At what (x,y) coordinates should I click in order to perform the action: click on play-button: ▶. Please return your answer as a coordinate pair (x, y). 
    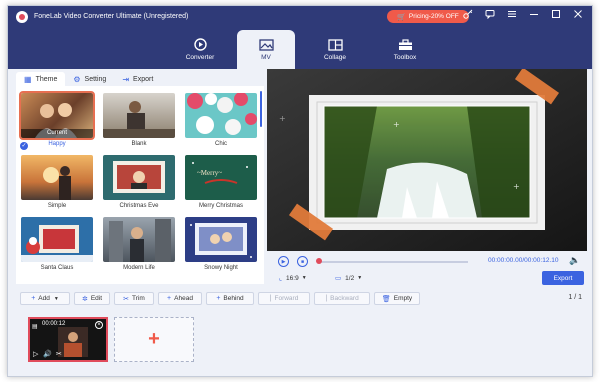
    Looking at the image, I should click on (283, 261).